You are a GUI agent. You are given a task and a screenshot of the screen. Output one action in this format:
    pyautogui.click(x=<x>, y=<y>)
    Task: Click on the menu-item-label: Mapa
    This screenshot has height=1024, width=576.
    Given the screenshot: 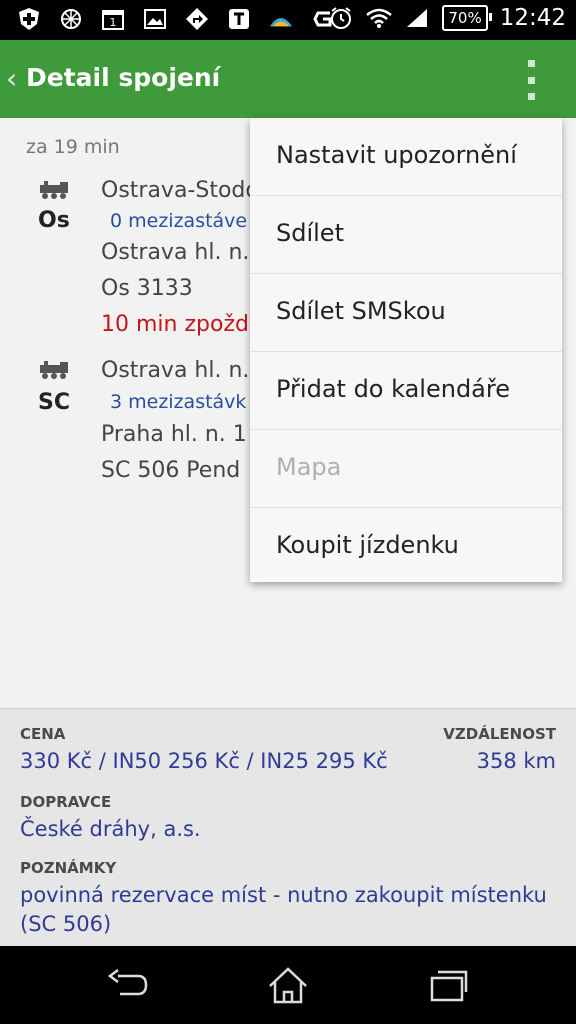 What is the action you would take?
    pyautogui.click(x=309, y=467)
    